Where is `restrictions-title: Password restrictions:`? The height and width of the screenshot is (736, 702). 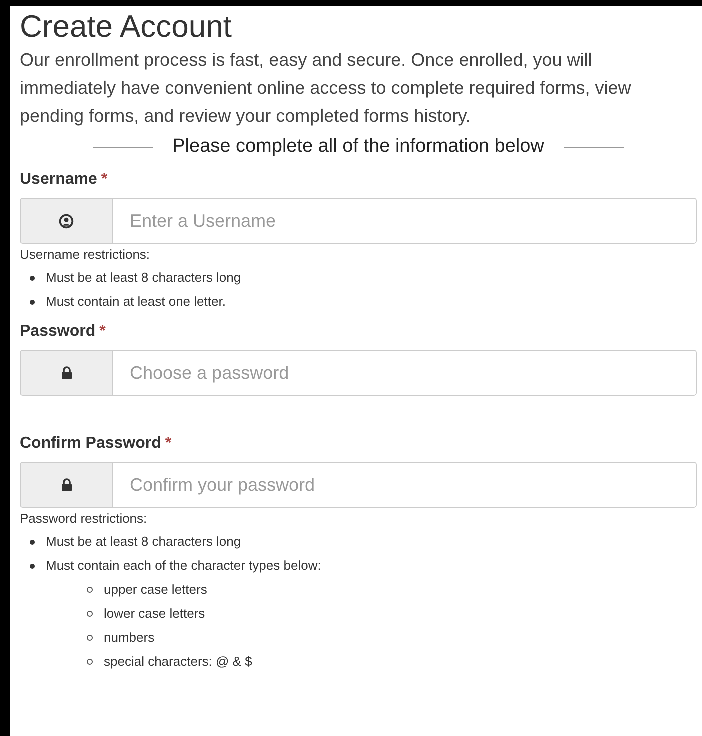 restrictions-title: Password restrictions: is located at coordinates (84, 519).